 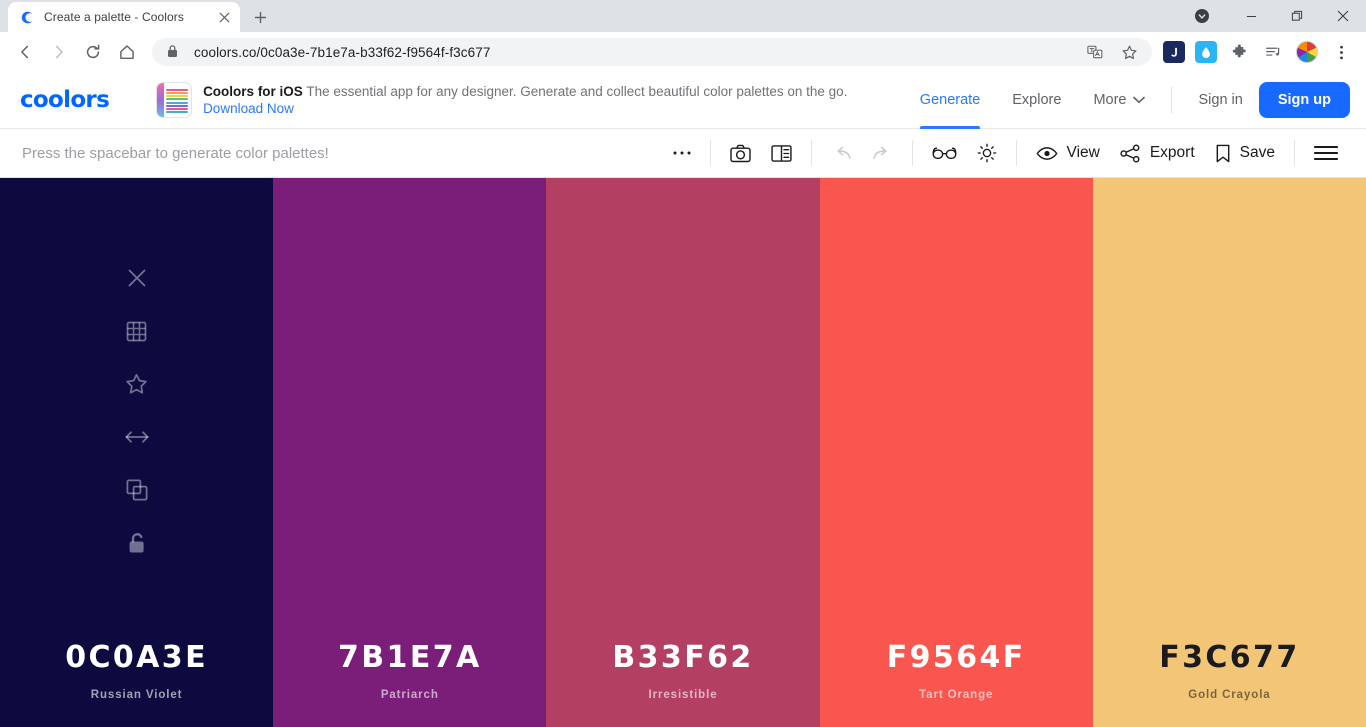 I want to click on minimize-icon, so click(x=1251, y=16).